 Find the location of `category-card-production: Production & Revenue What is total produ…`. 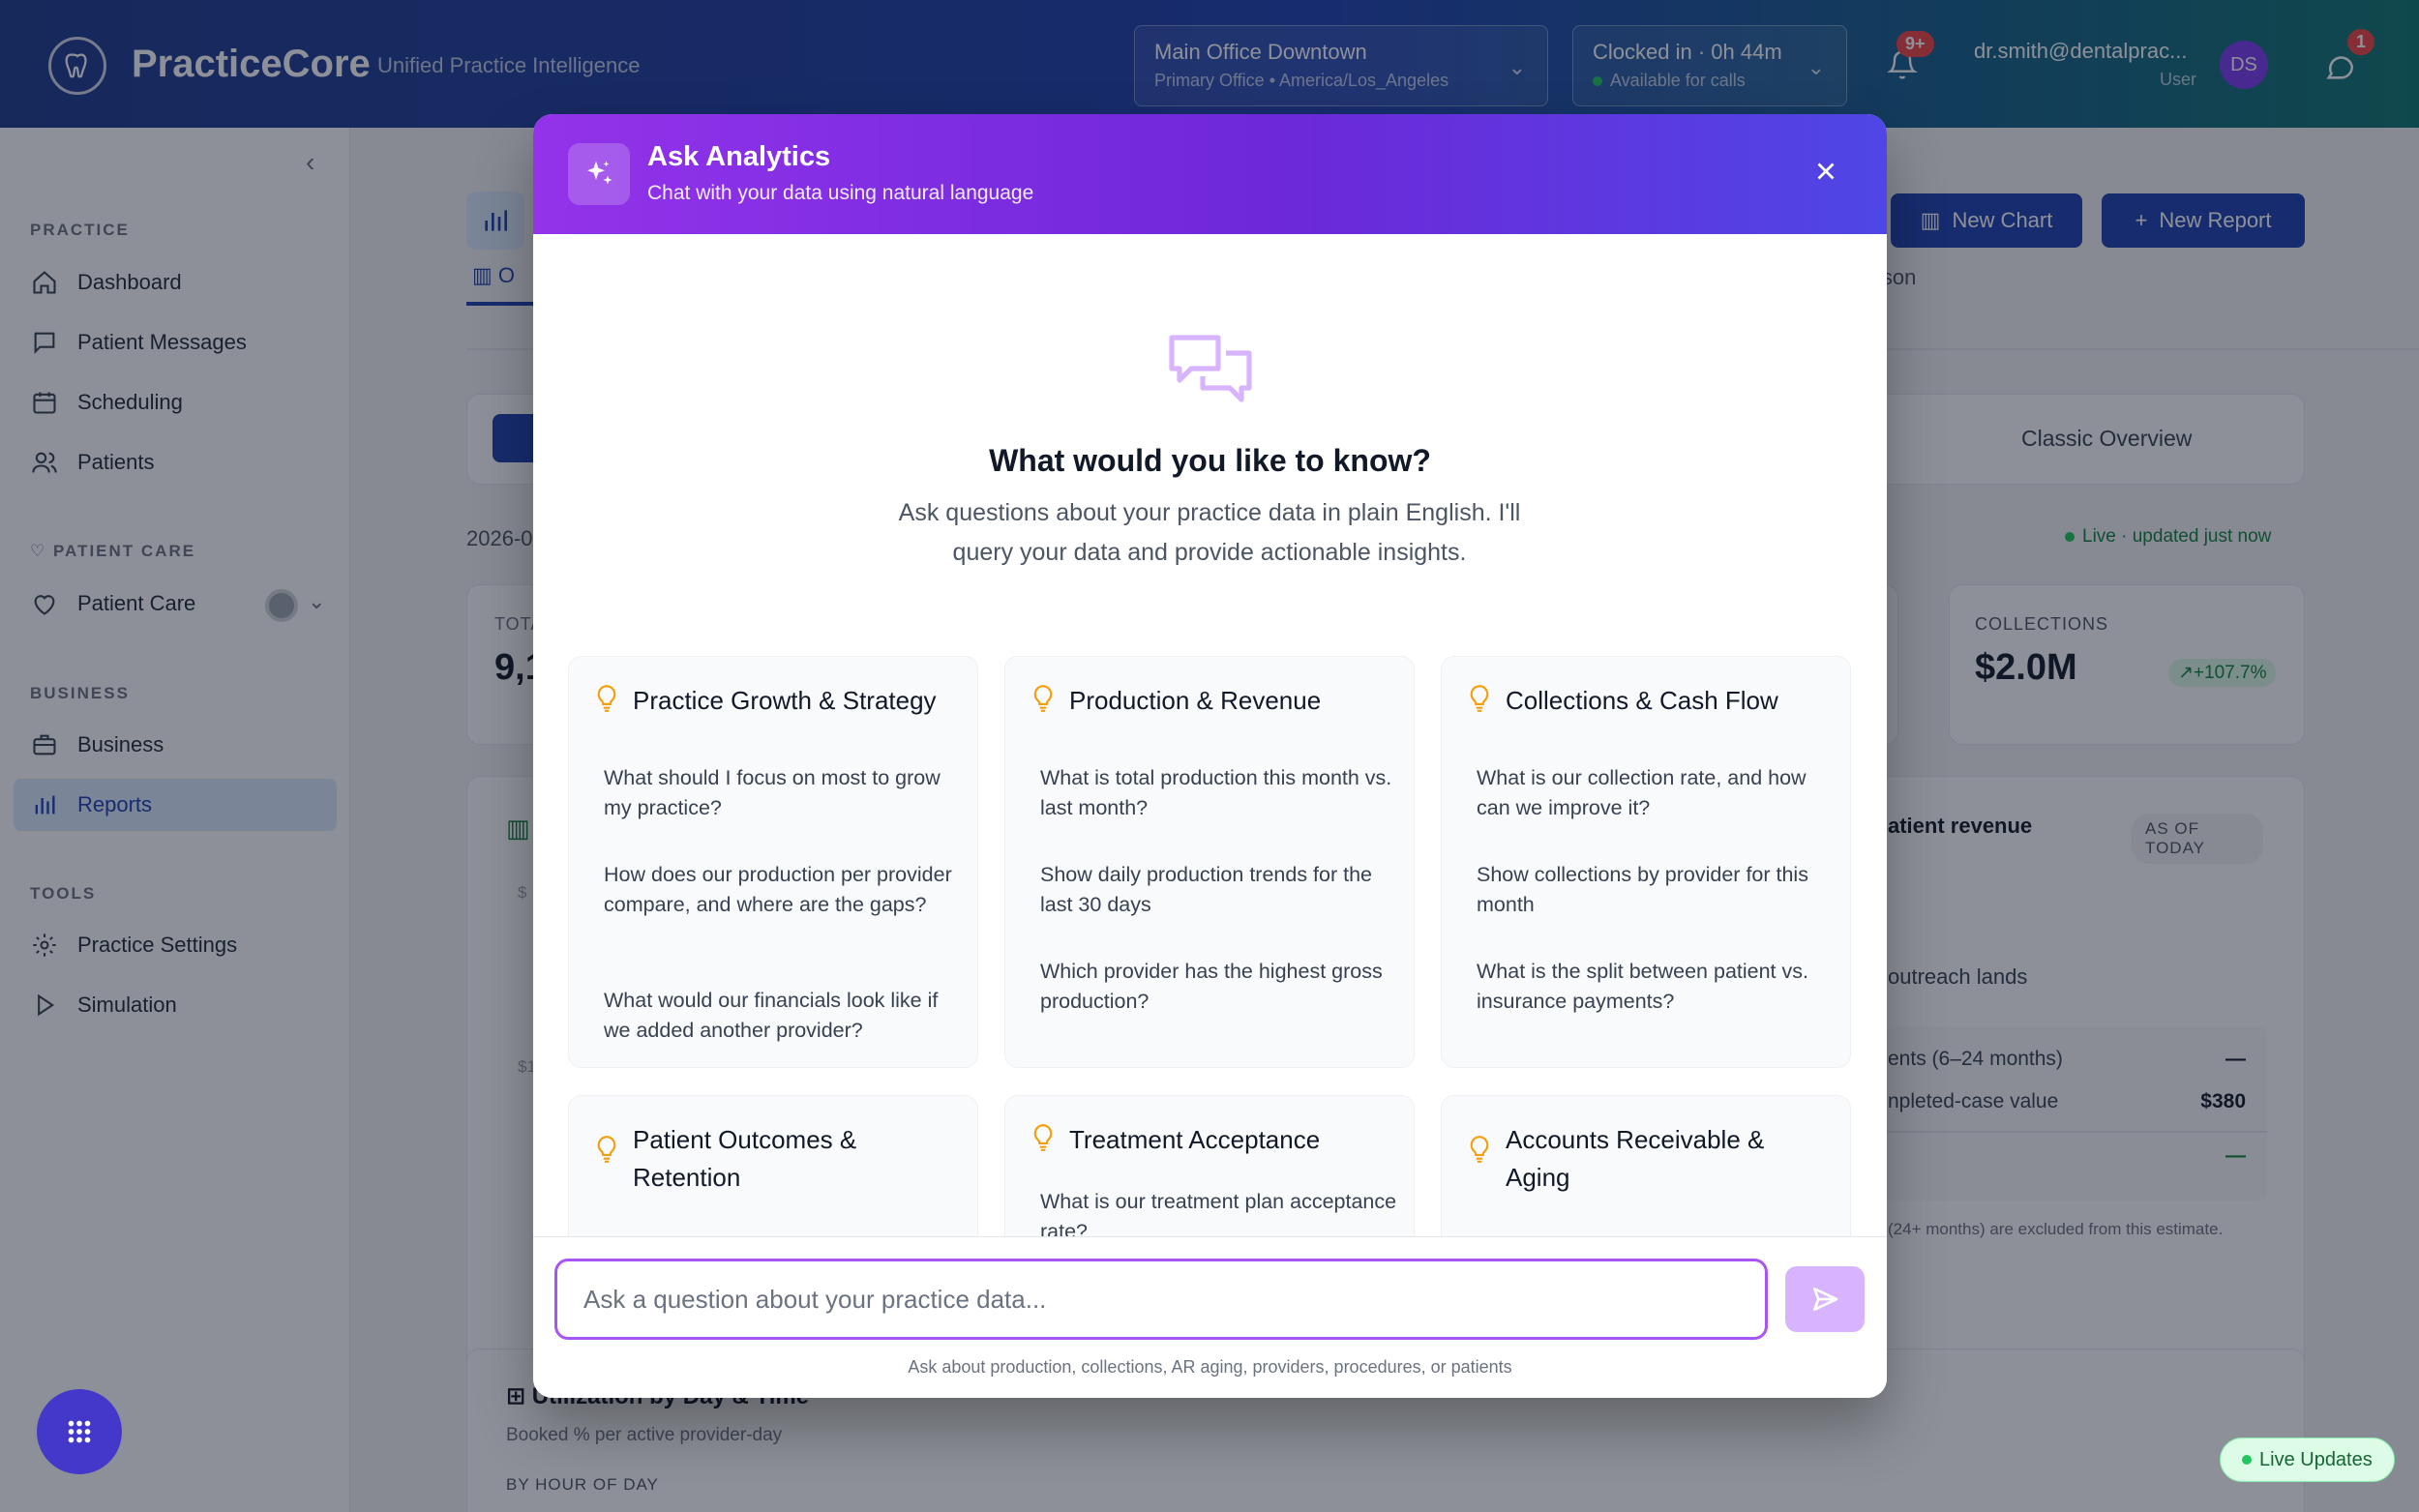

category-card-production: Production & Revenue What is total produ… is located at coordinates (1209, 862).